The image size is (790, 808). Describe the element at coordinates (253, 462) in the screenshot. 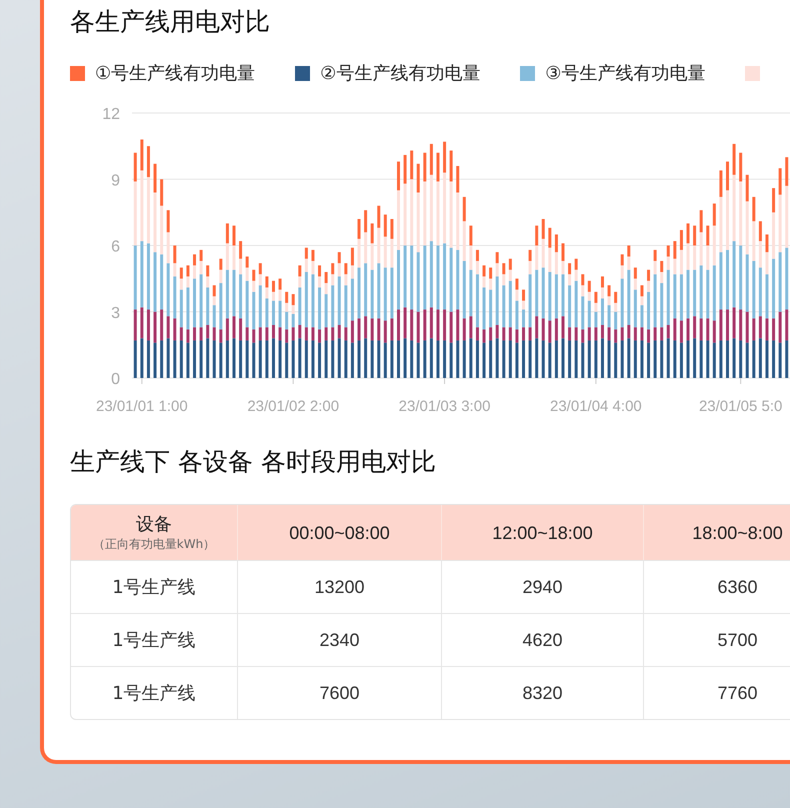

I see `section-title: 生产线下 各设备 各时段用电对比` at that location.